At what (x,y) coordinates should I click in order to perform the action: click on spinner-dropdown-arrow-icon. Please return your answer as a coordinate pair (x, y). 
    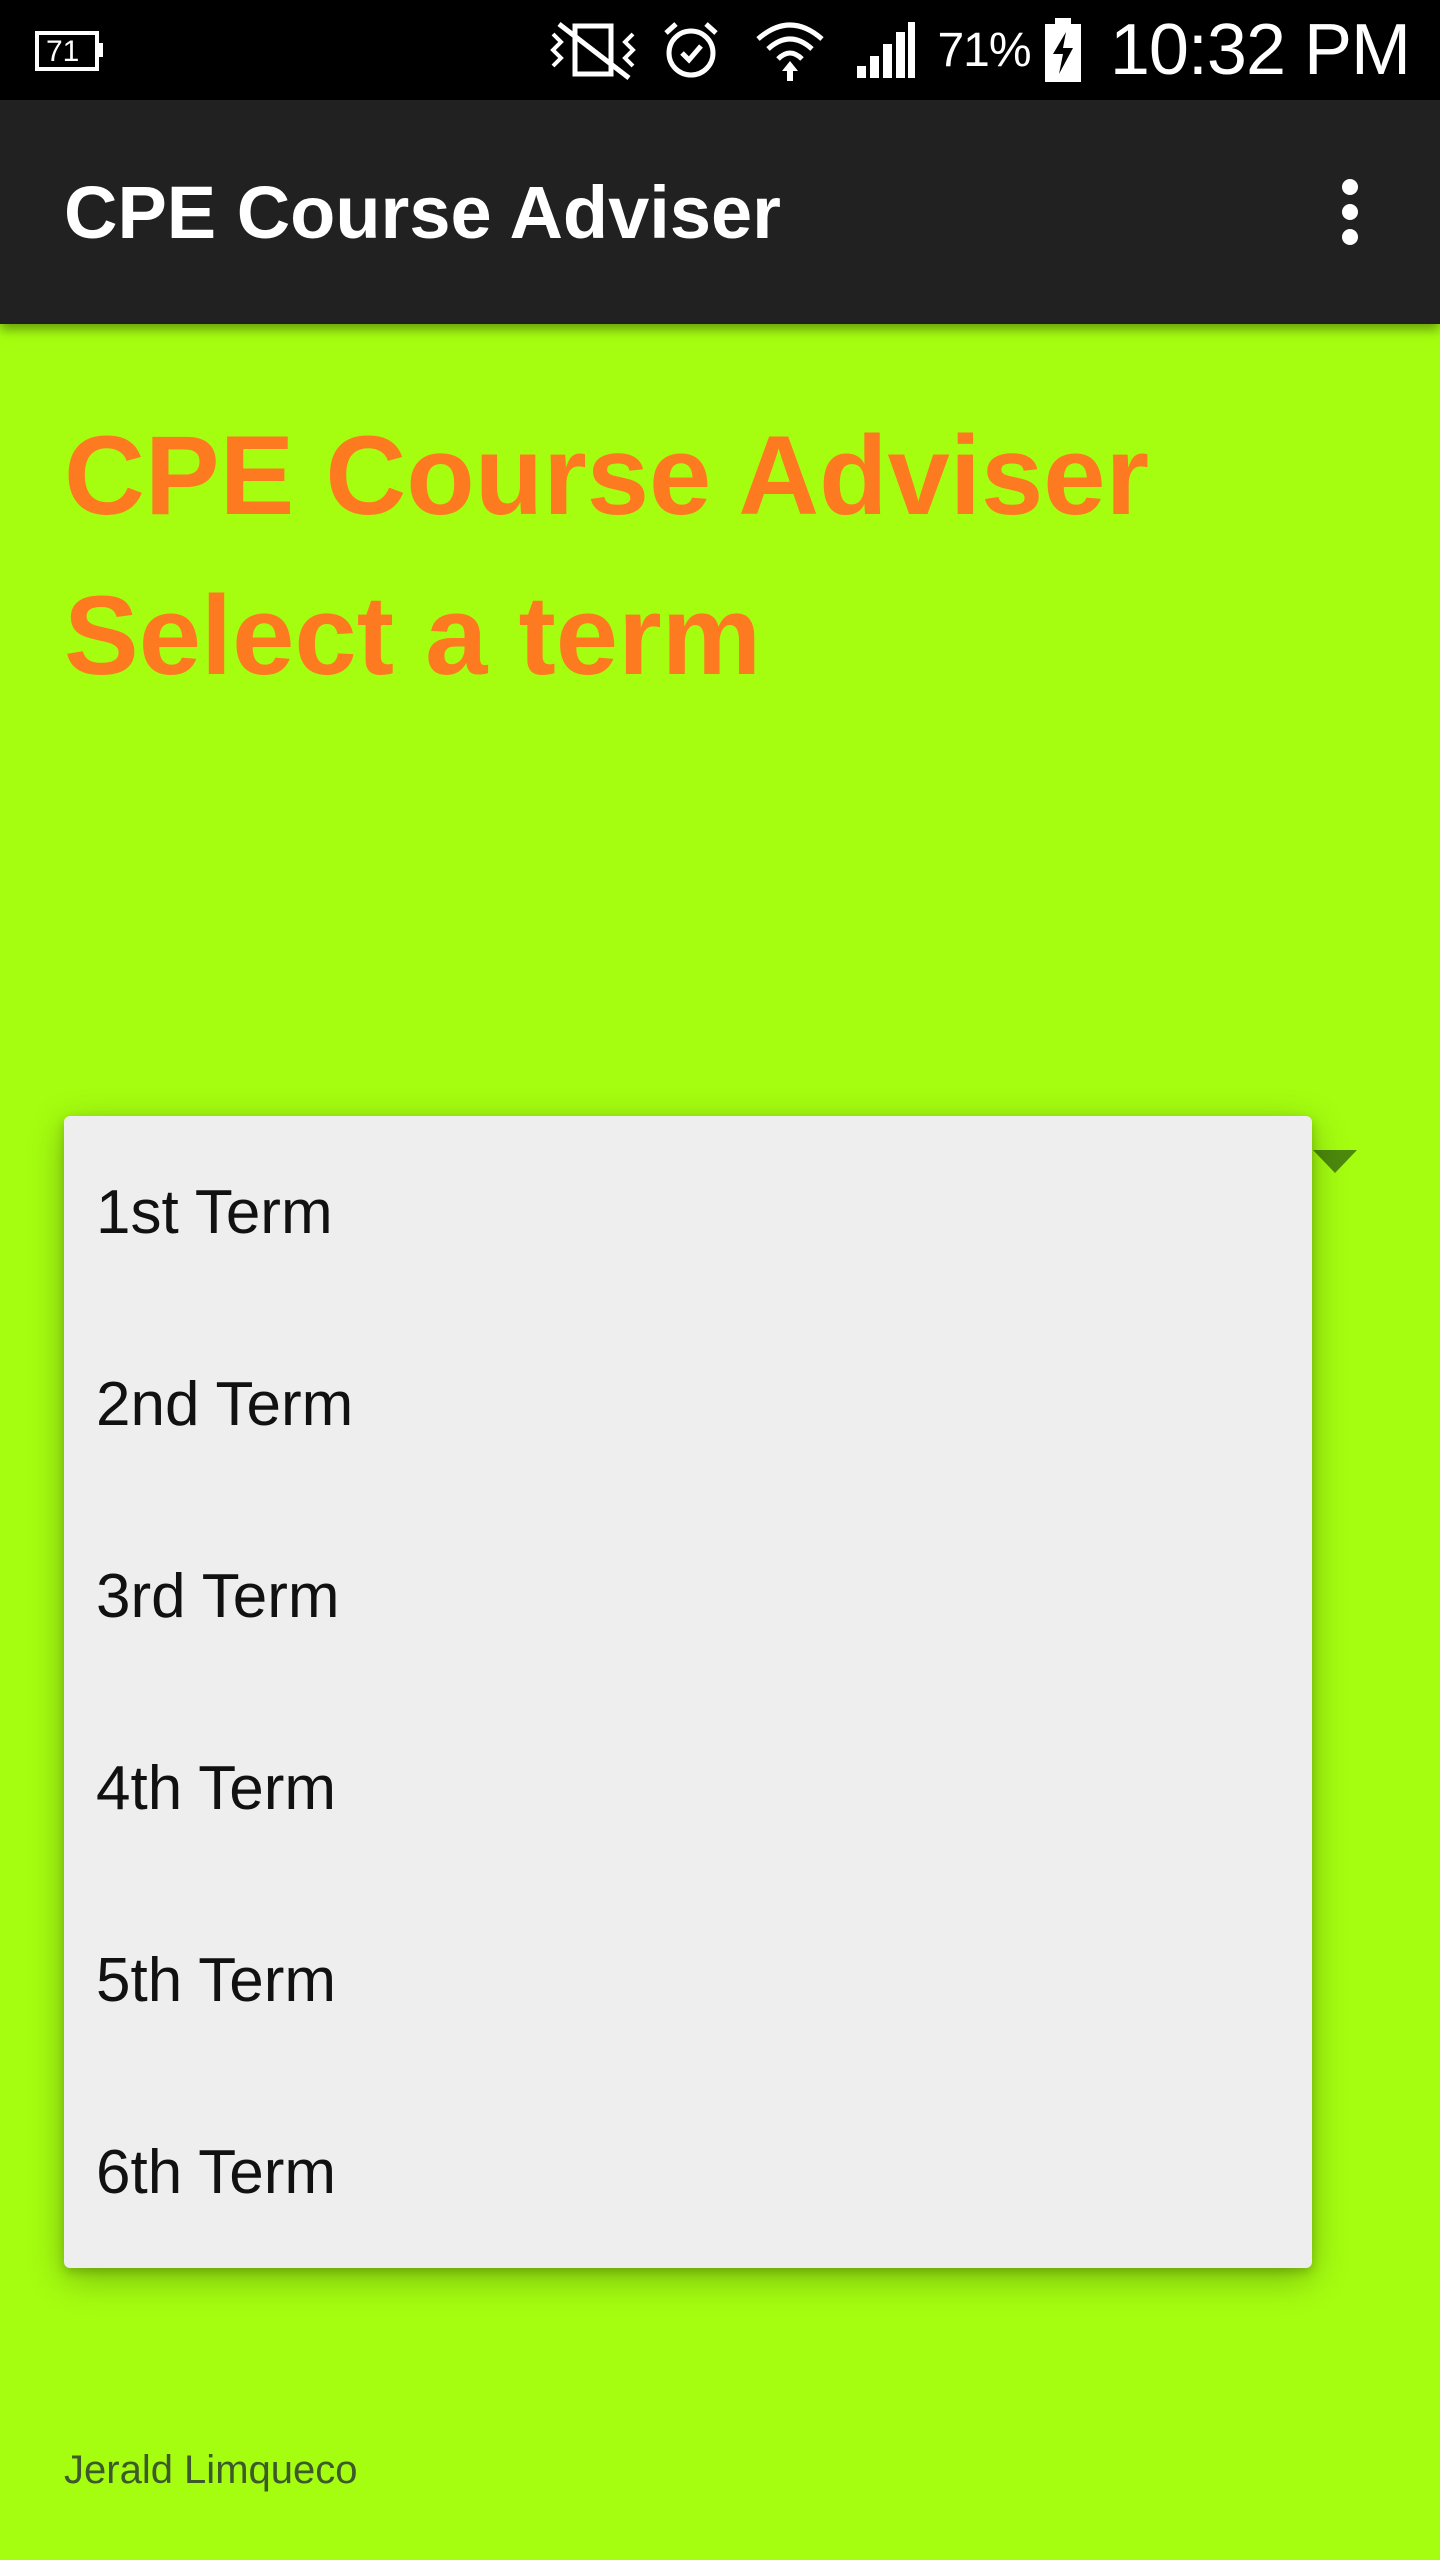
    Looking at the image, I should click on (1335, 1161).